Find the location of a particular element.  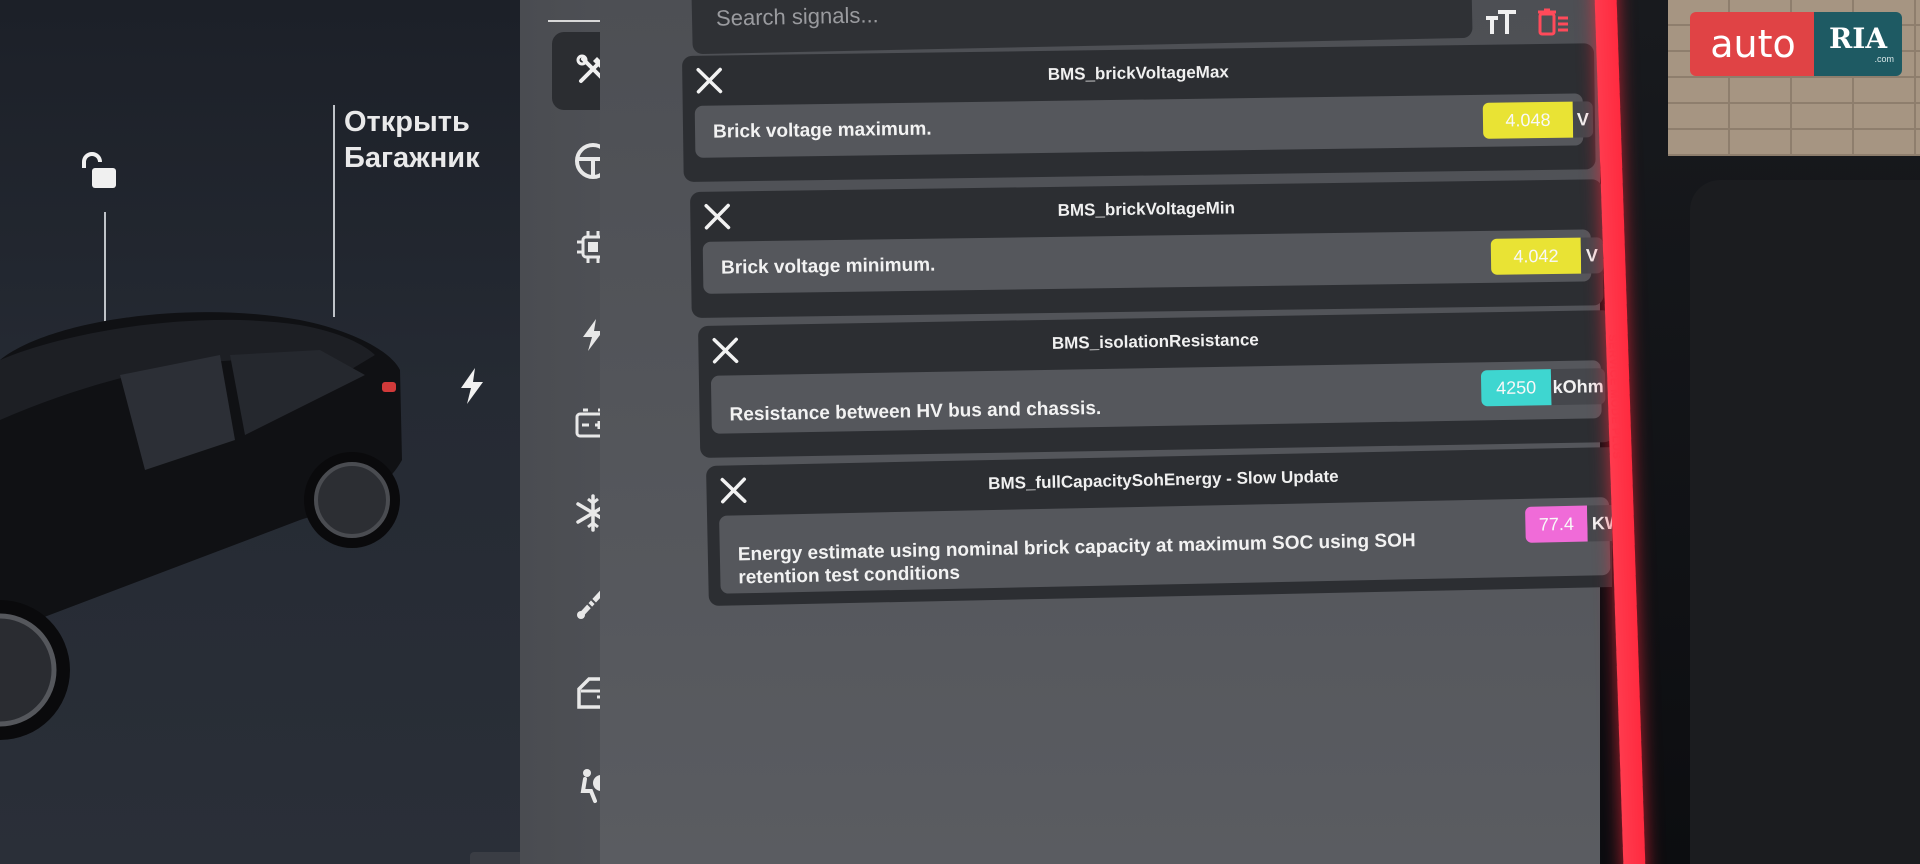

signal-name: BMS_isolationResistance is located at coordinates (1155, 341).